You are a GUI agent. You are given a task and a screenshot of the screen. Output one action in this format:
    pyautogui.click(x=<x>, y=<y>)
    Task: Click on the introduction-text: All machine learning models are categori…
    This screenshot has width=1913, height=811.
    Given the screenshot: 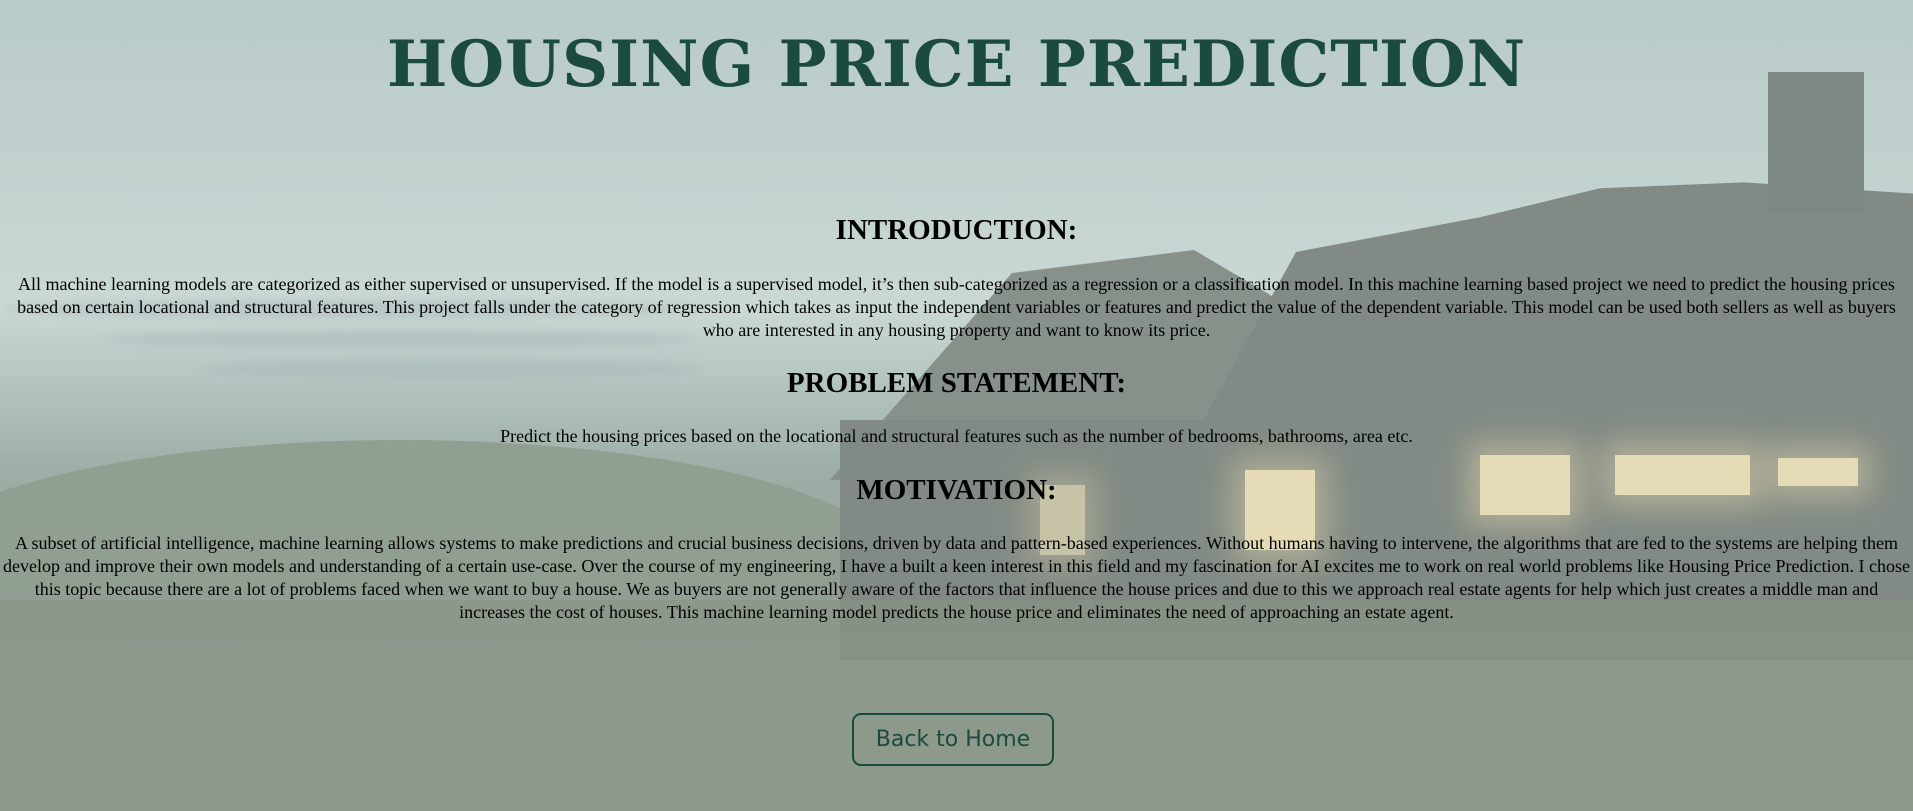 What is the action you would take?
    pyautogui.click(x=956, y=307)
    